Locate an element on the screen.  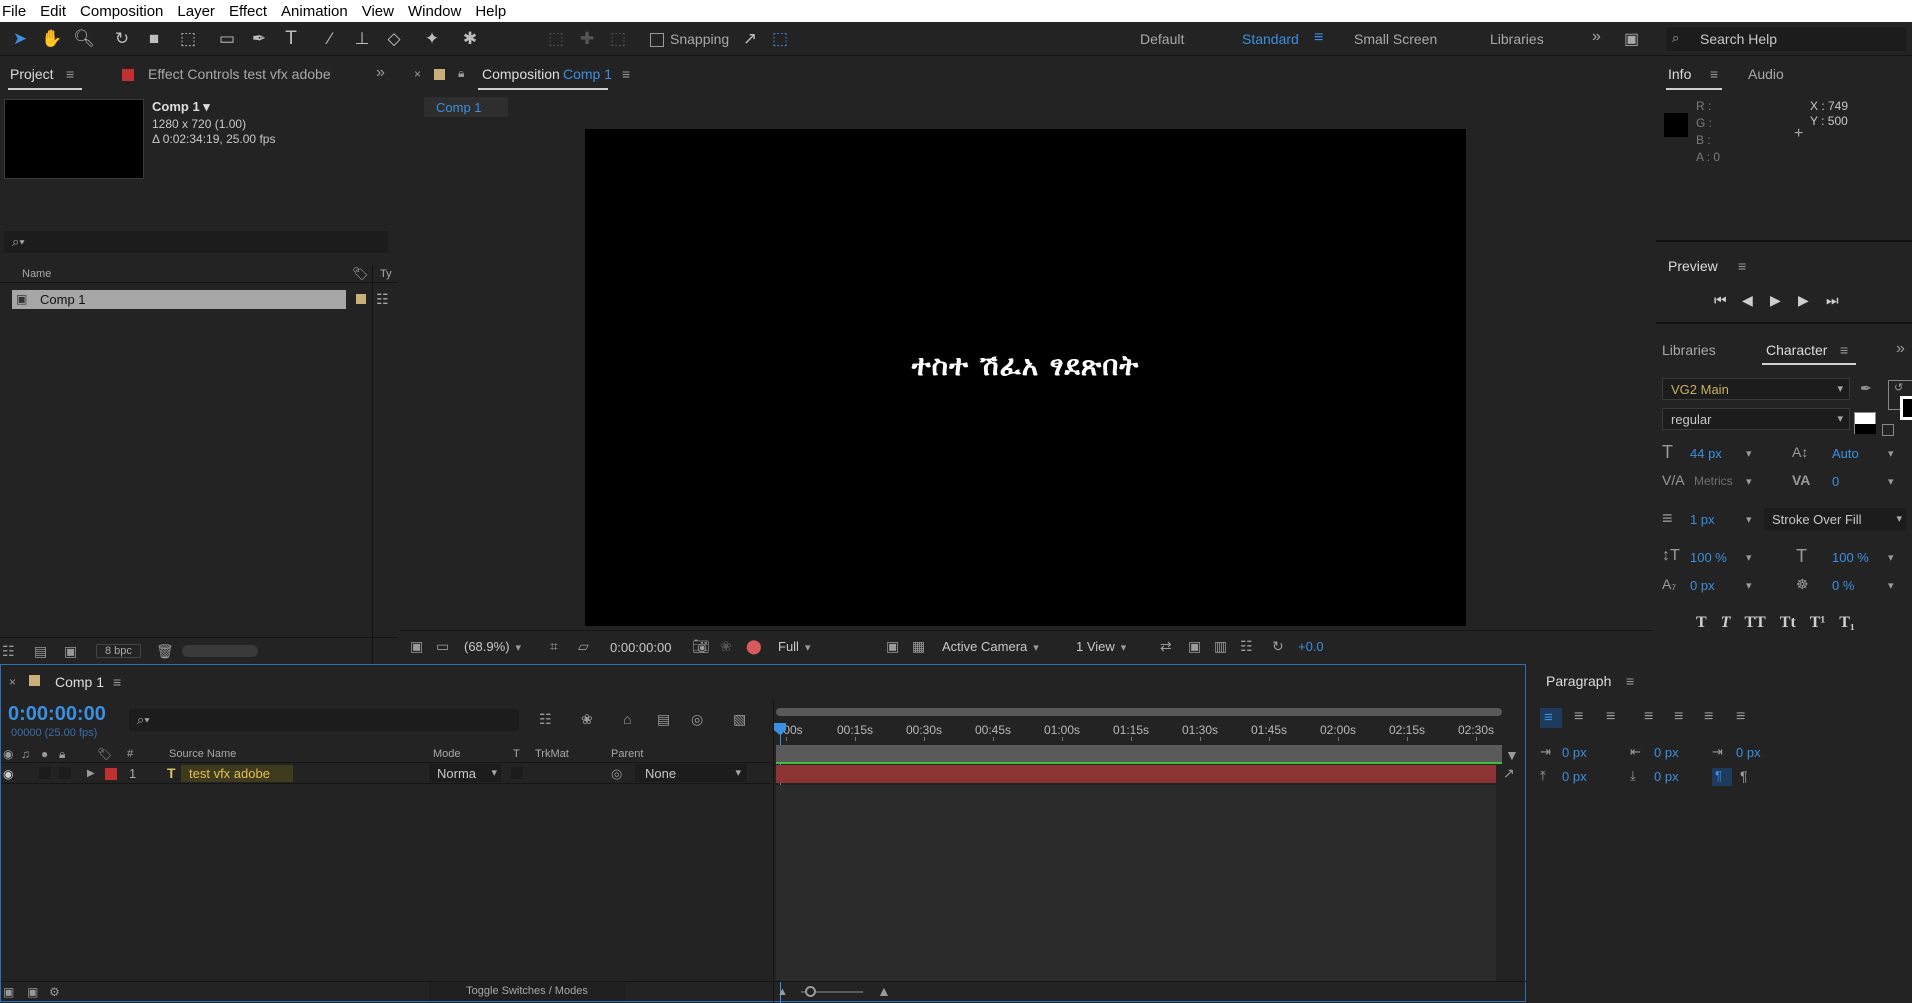
comp-panel-menu-icon: ≡ is located at coordinates (626, 74).